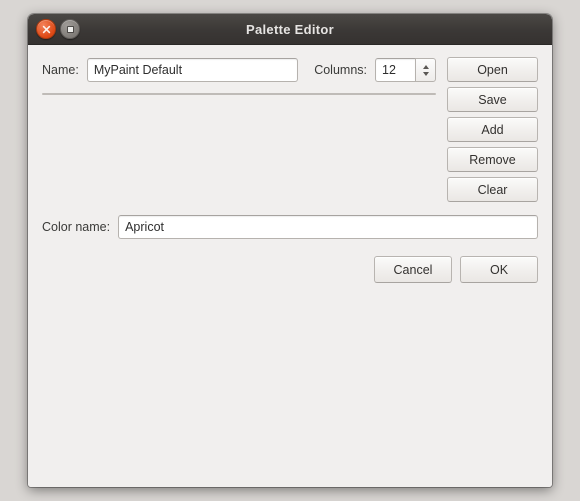  I want to click on color-name-label: Color name:, so click(76, 227).